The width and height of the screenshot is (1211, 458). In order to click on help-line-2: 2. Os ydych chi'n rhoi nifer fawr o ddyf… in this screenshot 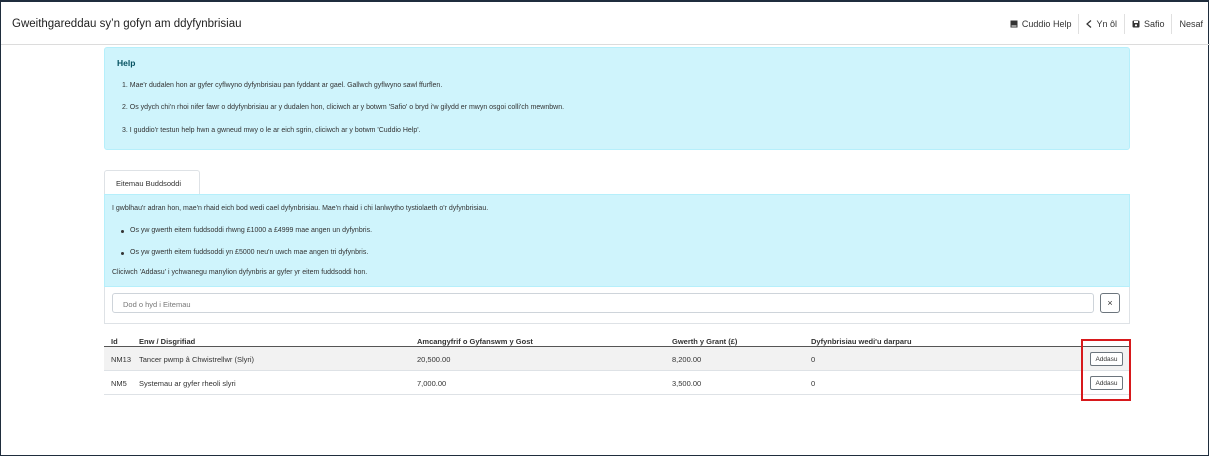, I will do `click(343, 107)`.